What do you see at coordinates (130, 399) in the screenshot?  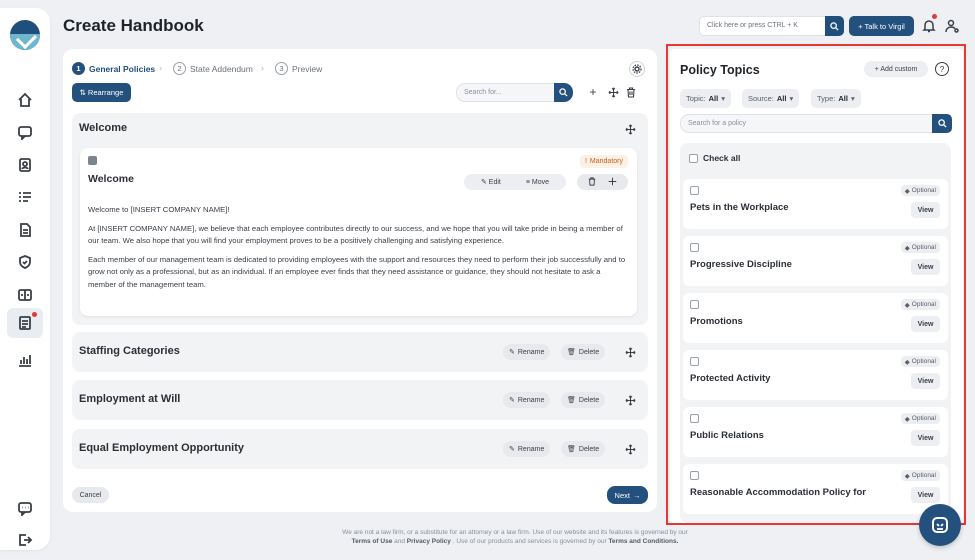 I see `section-title: Employment at Will` at bounding box center [130, 399].